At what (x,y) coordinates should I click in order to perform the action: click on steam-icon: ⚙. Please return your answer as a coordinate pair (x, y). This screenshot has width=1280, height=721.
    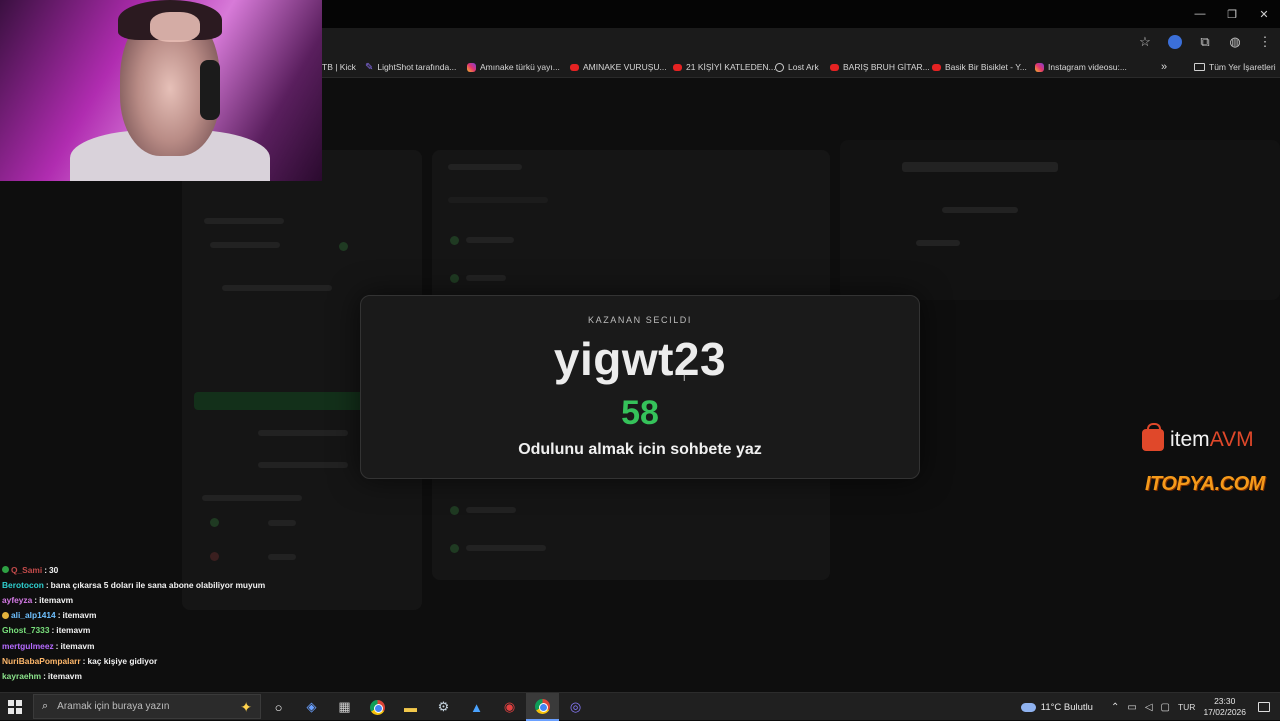
    Looking at the image, I should click on (443, 707).